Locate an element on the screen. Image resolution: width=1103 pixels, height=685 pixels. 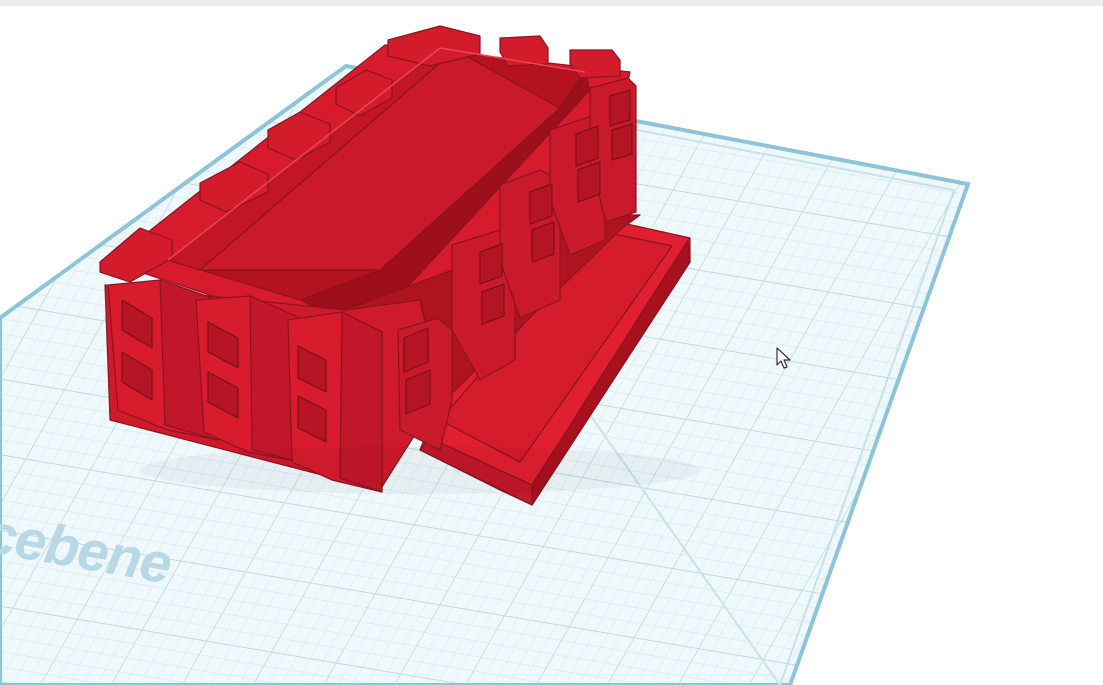
mouse-pointer-icon is located at coordinates (784, 361).